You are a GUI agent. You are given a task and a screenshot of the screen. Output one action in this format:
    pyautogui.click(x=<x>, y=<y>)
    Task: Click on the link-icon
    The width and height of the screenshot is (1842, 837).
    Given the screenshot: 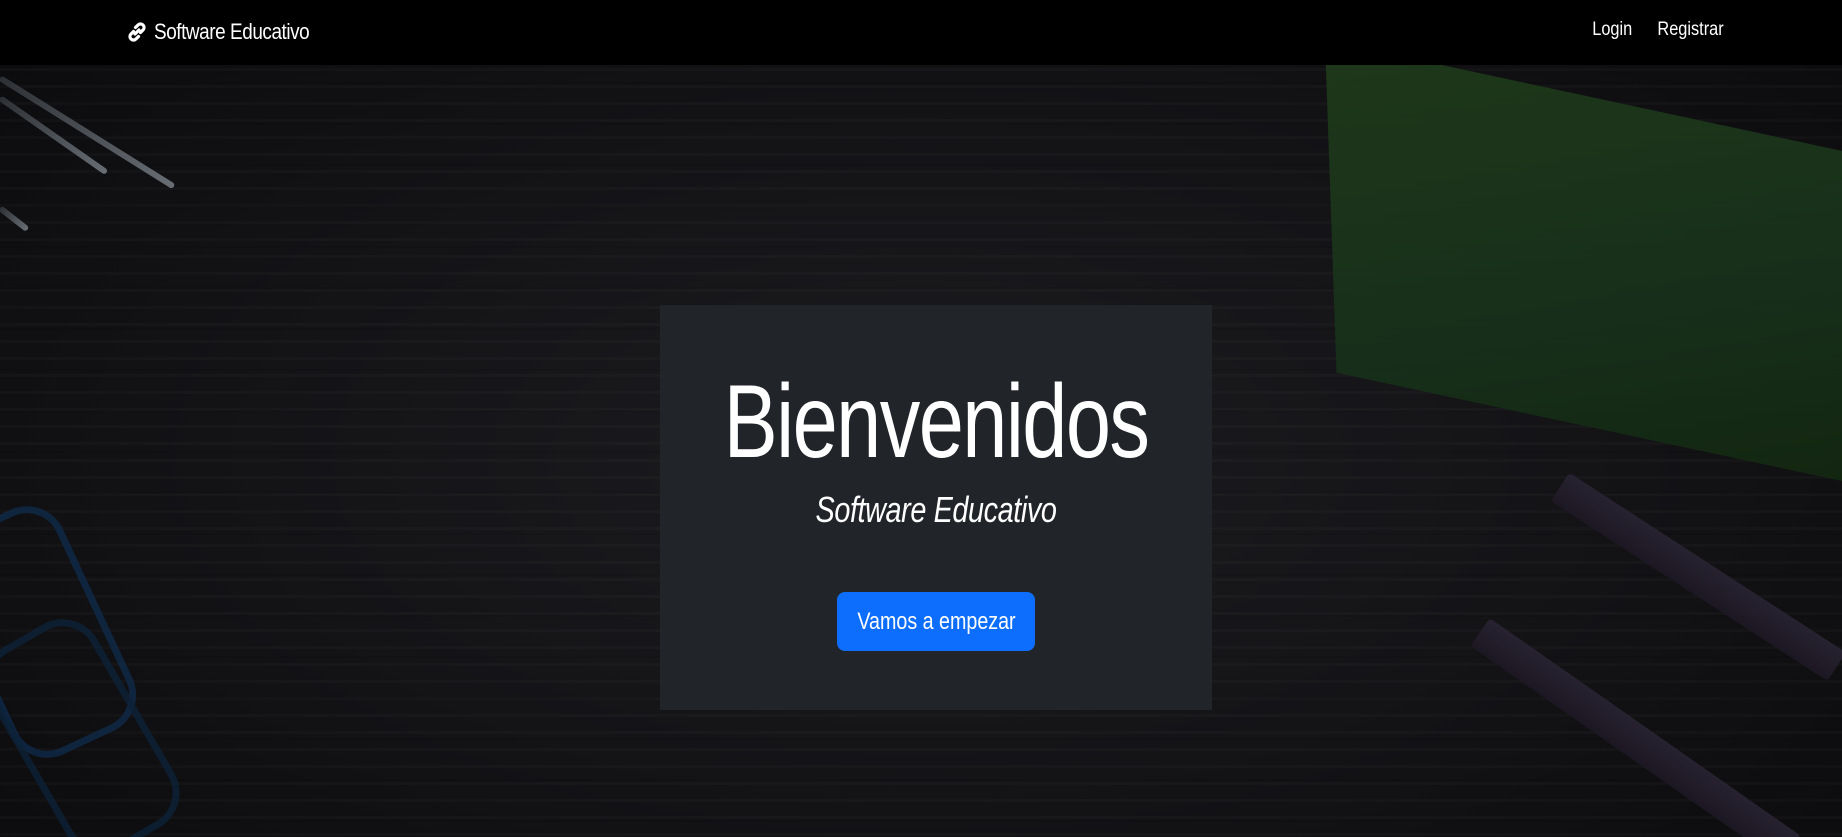 What is the action you would take?
    pyautogui.click(x=137, y=32)
    